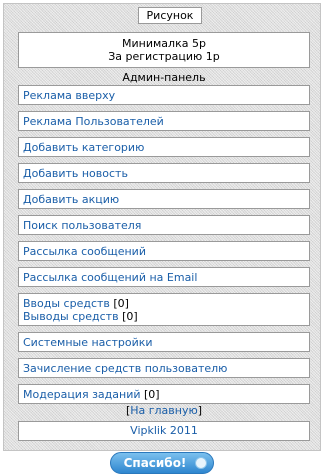 Image resolution: width=328 pixels, height=474 pixels. I want to click on email-mailing-link: Рассылка сообщений на Email, so click(110, 277).